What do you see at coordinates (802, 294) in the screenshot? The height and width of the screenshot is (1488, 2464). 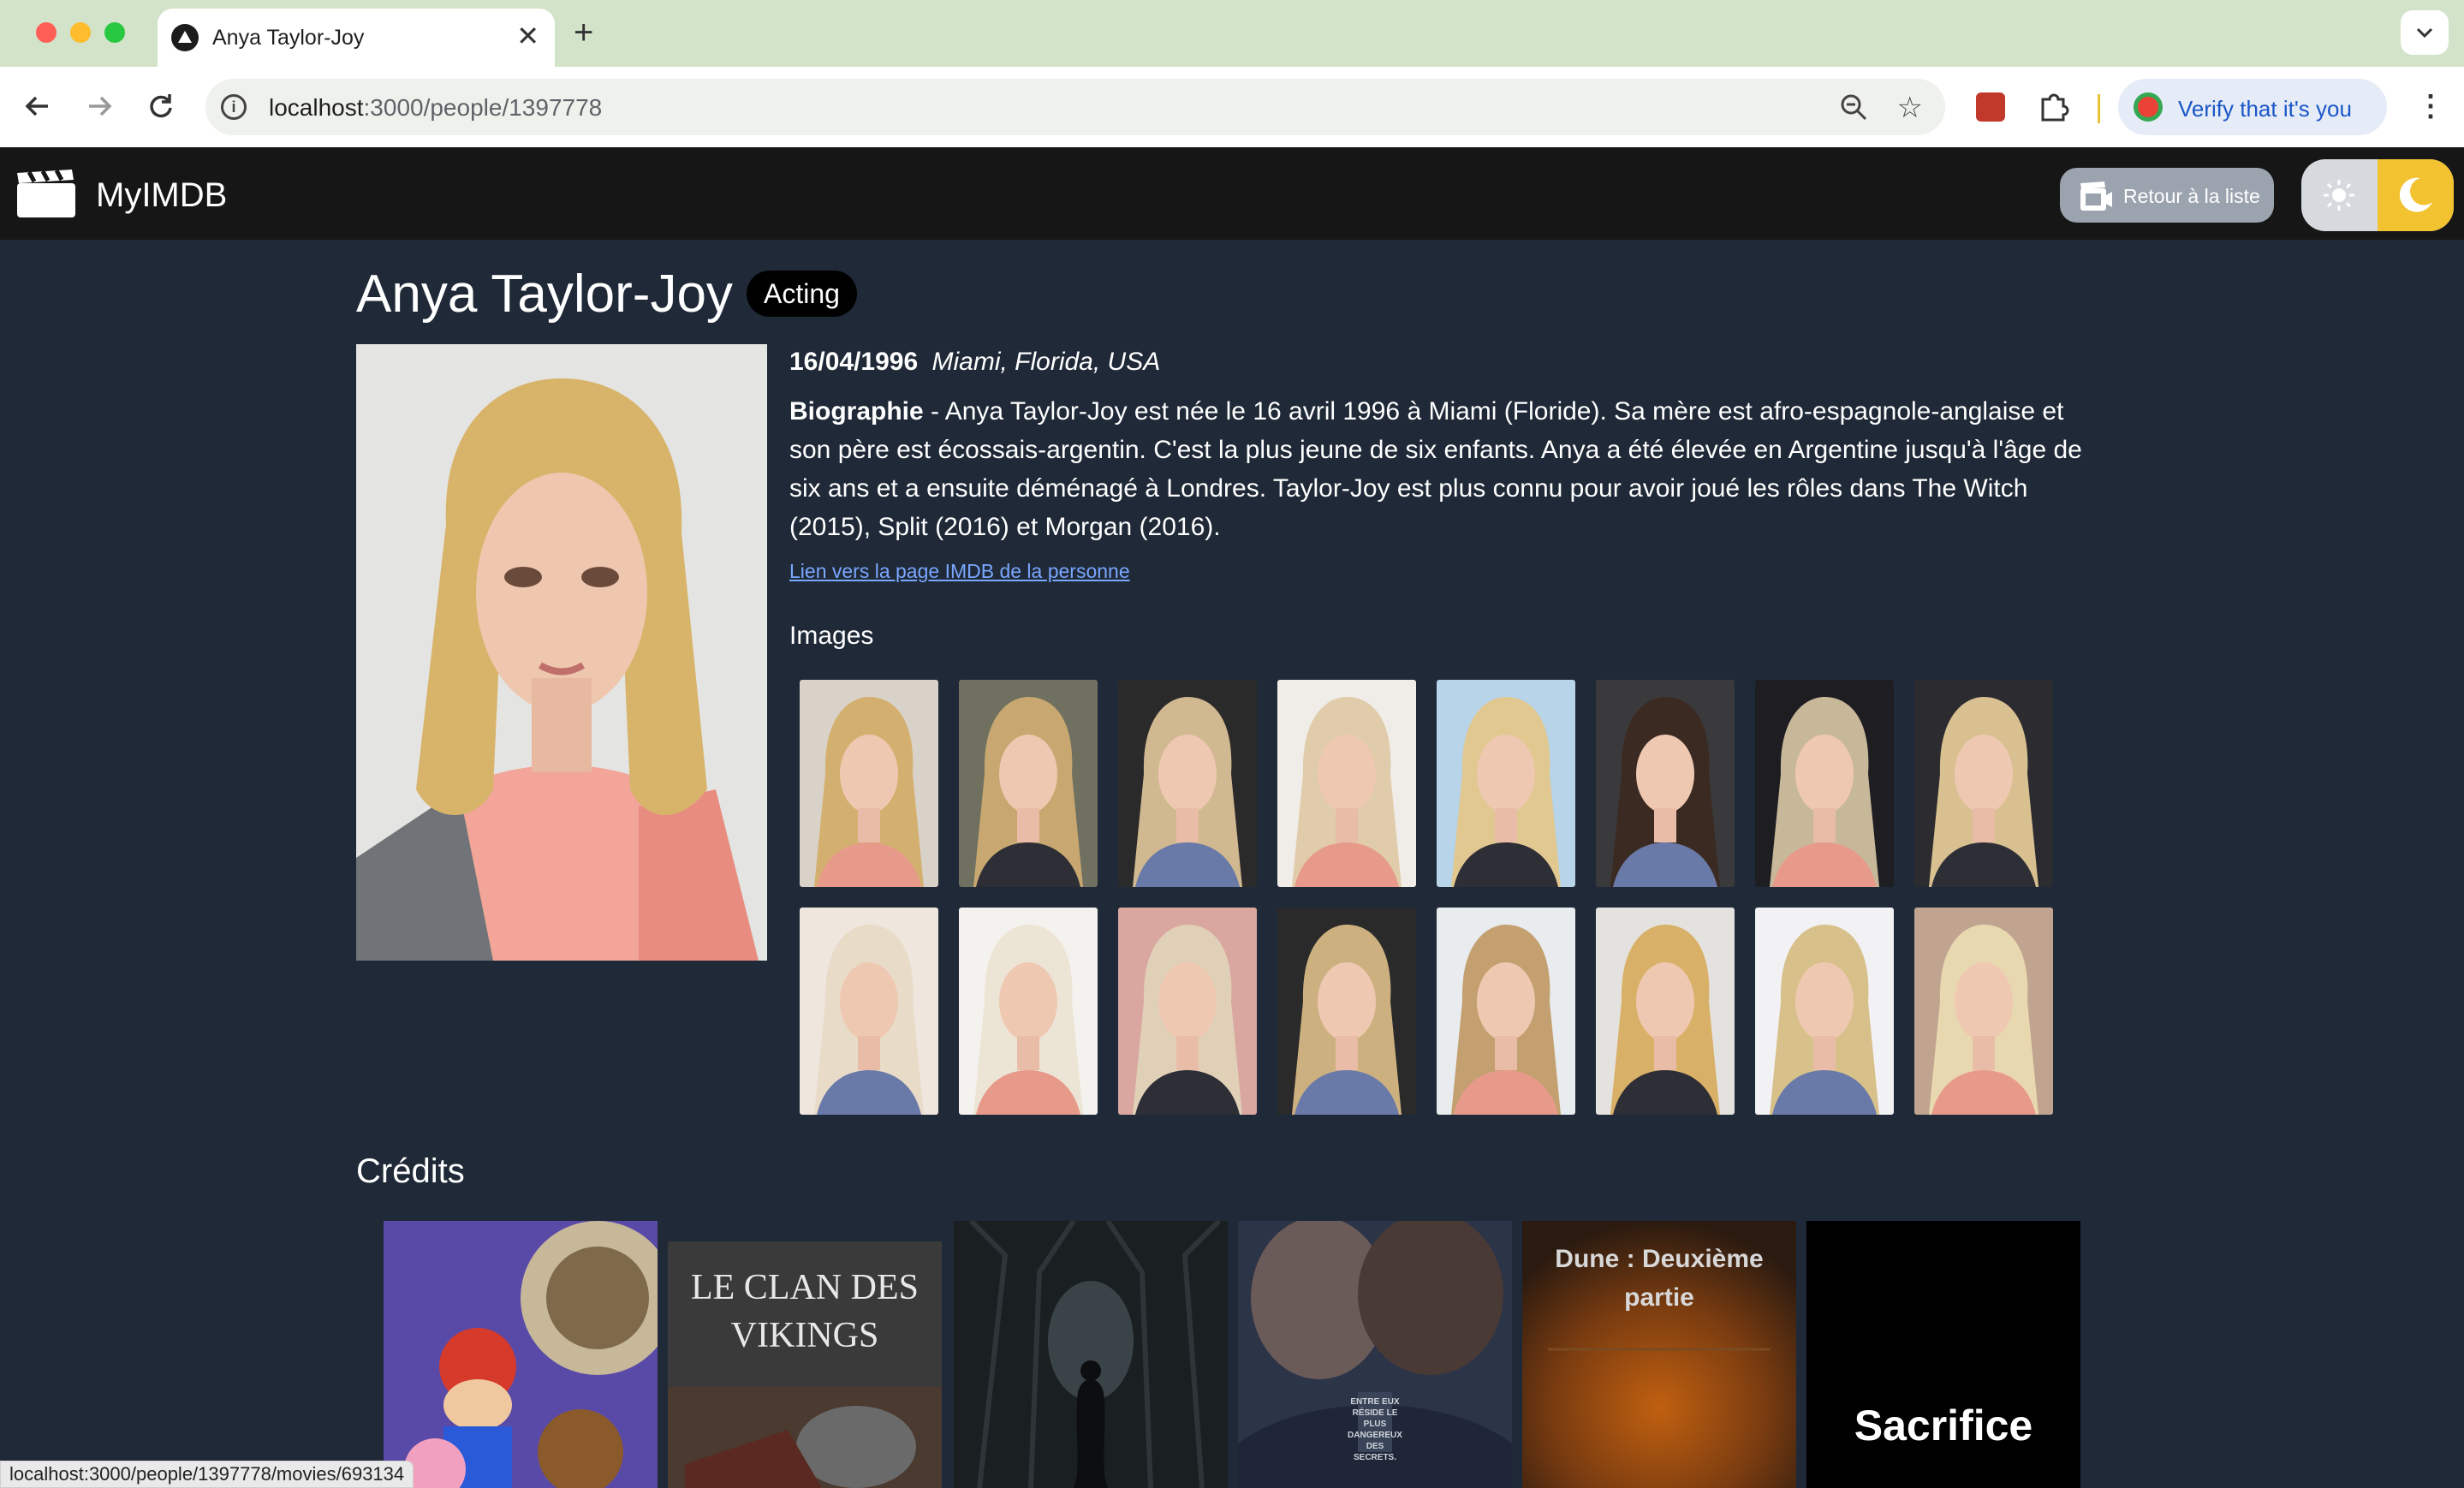 I see `department-badge: Acting` at bounding box center [802, 294].